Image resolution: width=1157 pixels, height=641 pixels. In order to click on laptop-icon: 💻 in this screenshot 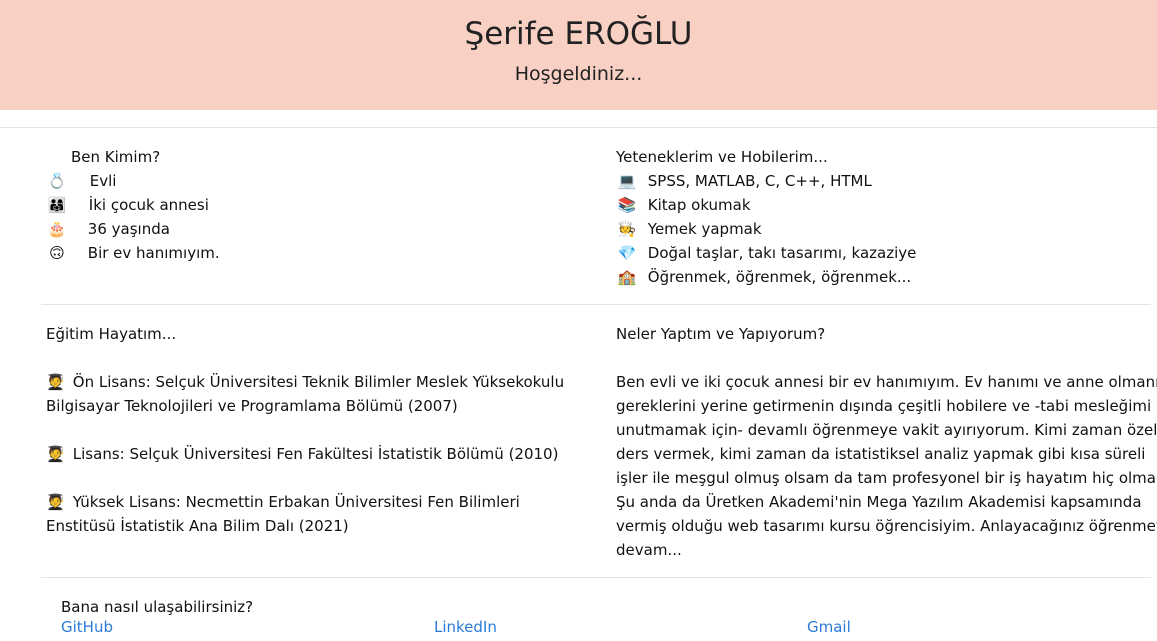, I will do `click(627, 181)`.